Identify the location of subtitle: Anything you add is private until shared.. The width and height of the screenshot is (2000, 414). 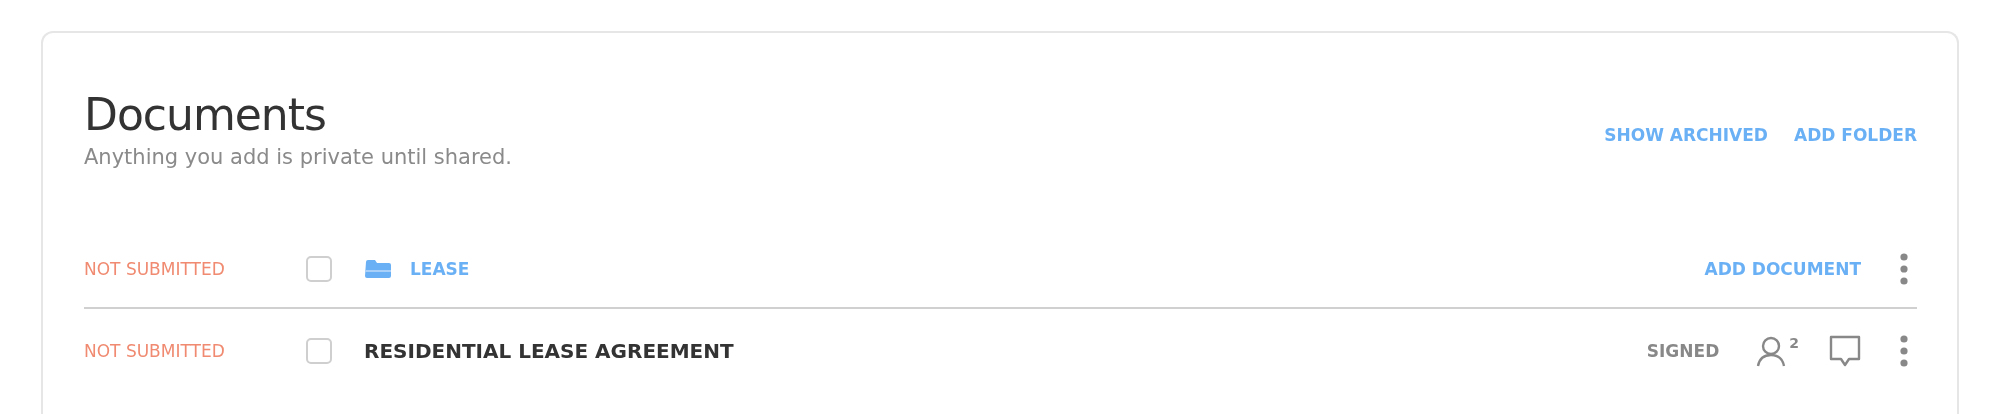
(298, 157).